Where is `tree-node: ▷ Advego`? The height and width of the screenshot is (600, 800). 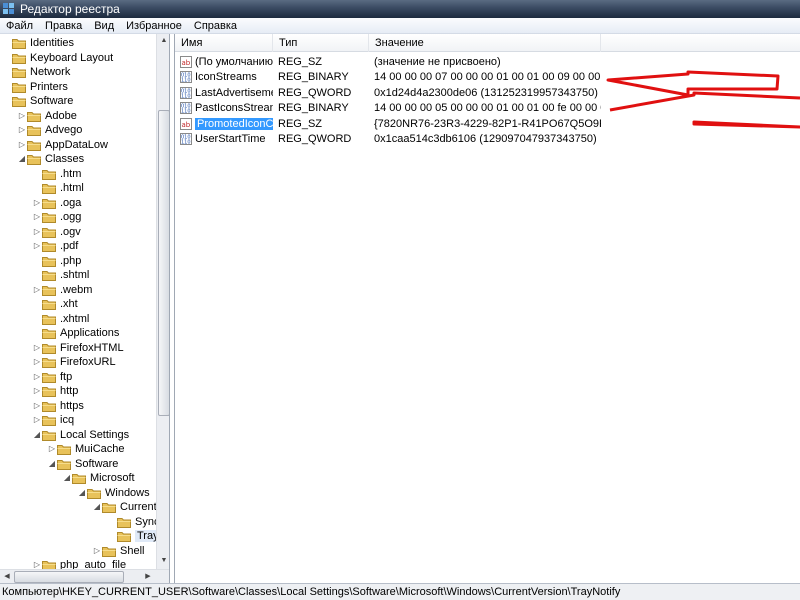 tree-node: ▷ Advego is located at coordinates (49, 130).